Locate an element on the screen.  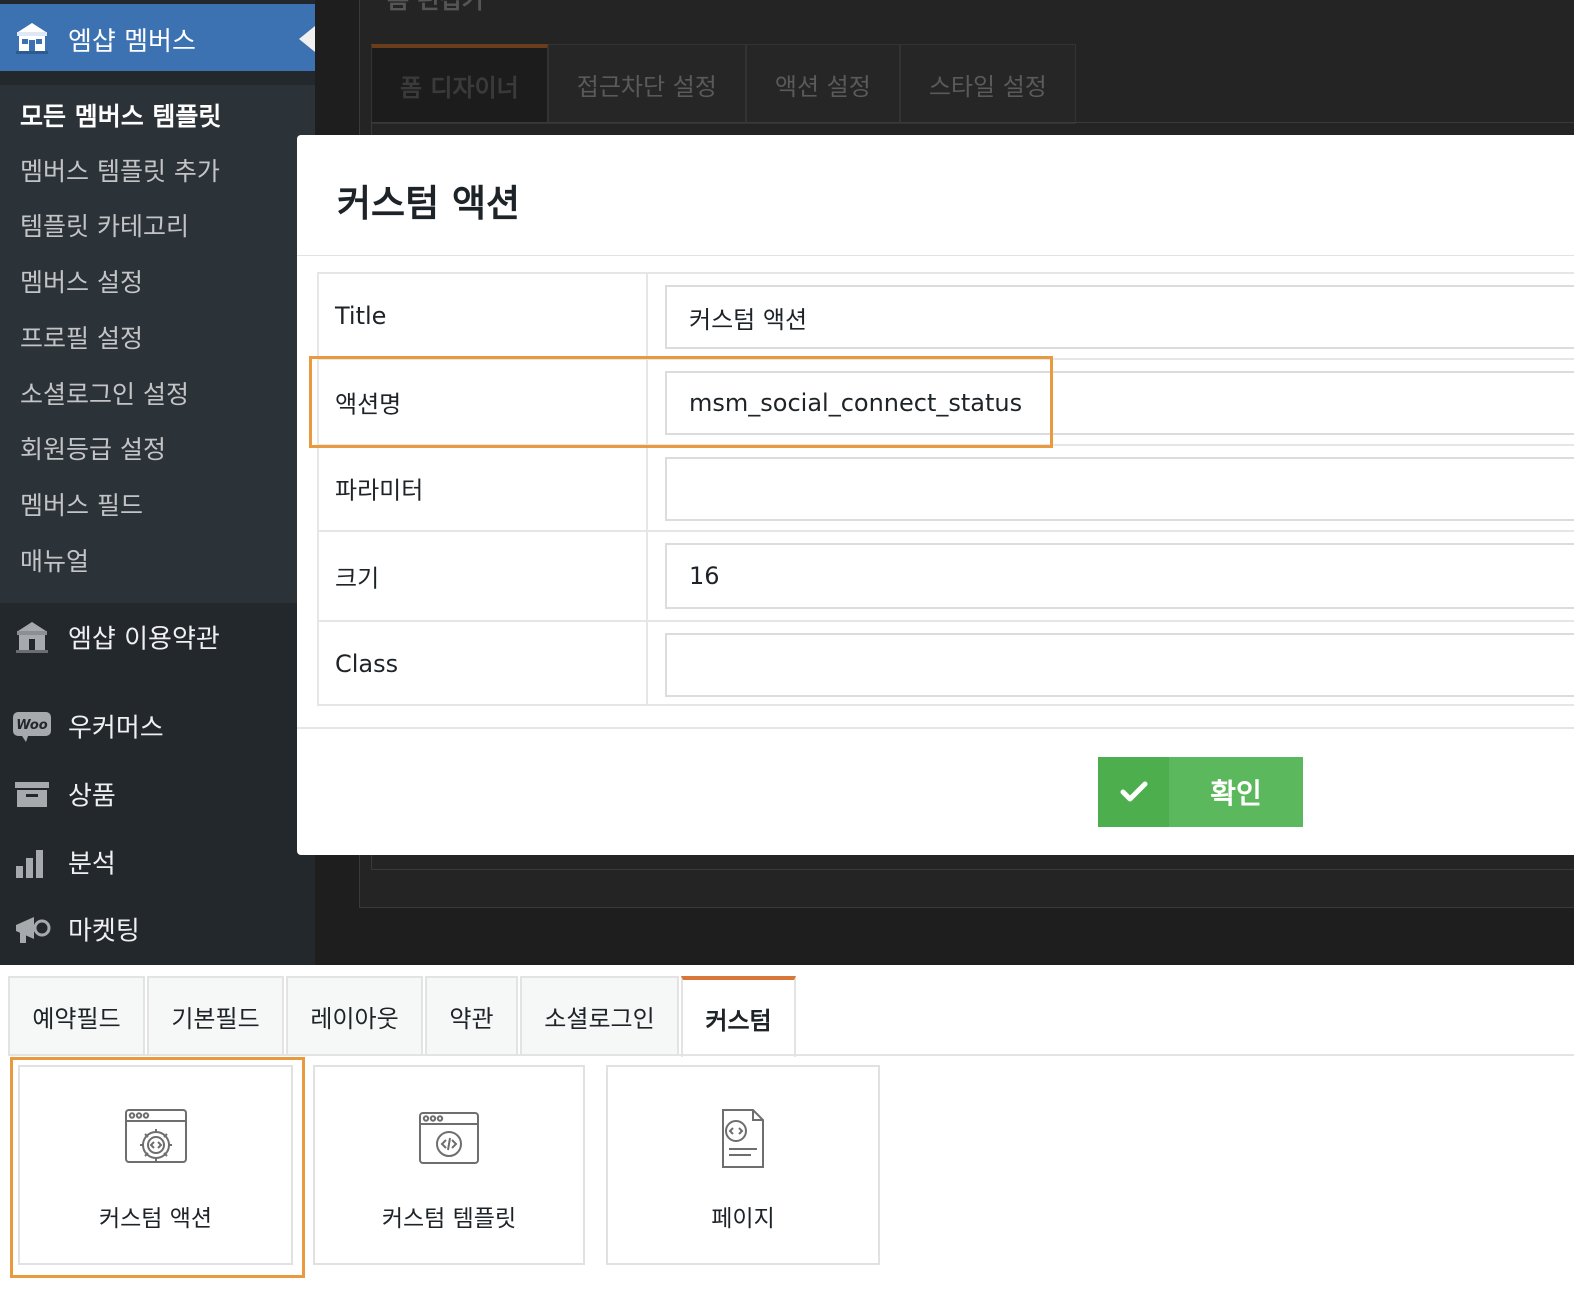
submenu-item-members-fields: 멤버스 필드 is located at coordinates (81, 504).